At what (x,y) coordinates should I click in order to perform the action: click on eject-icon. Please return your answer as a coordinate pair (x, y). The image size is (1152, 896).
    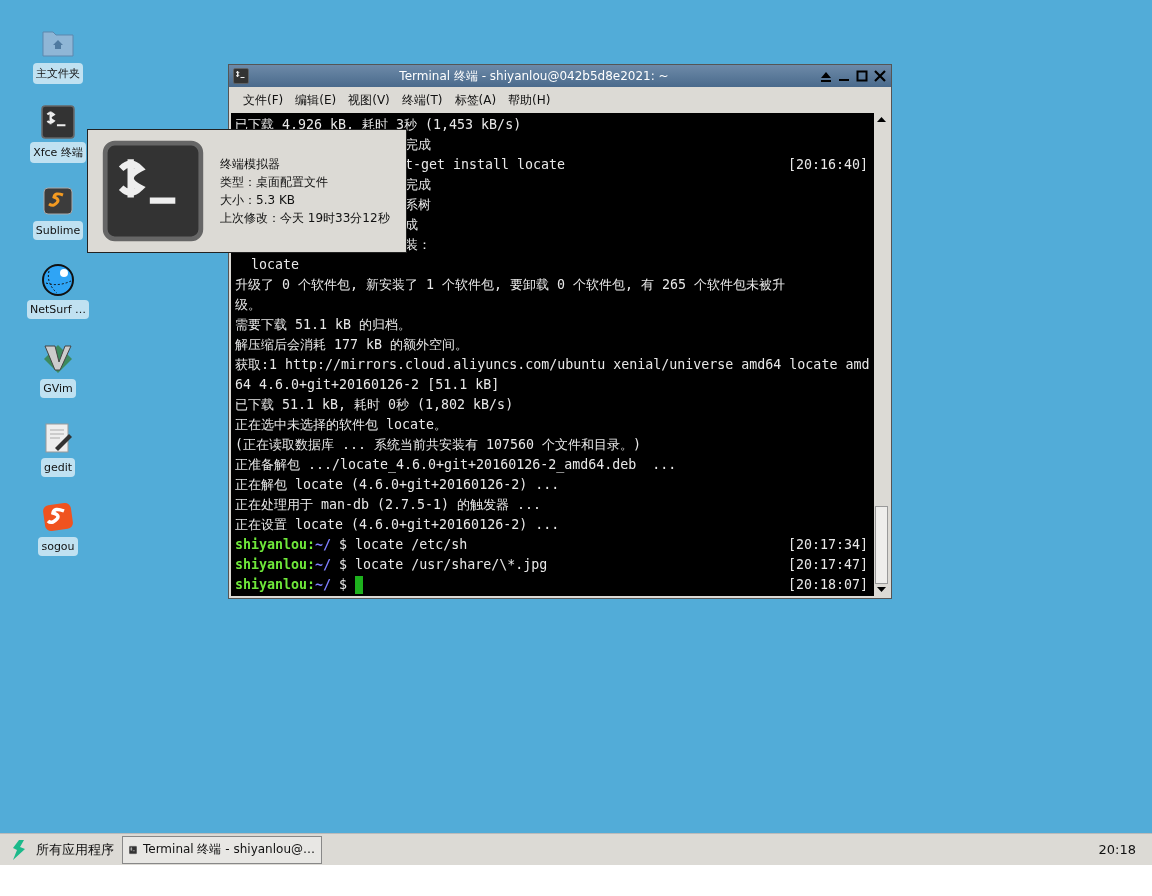
    Looking at the image, I should click on (826, 76).